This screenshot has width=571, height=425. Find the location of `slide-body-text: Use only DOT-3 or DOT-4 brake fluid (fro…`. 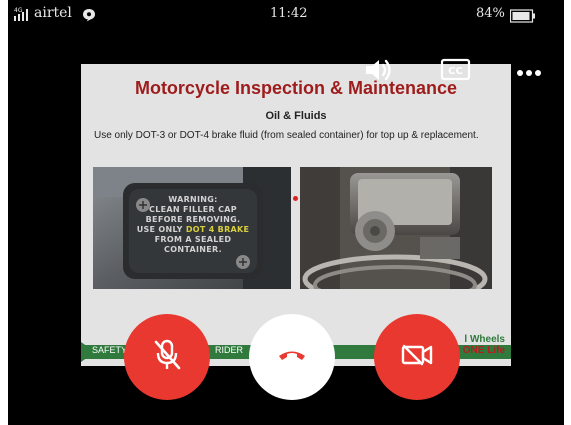

slide-body-text: Use only DOT-3 or DOT-4 brake fluid (fro… is located at coordinates (286, 135).